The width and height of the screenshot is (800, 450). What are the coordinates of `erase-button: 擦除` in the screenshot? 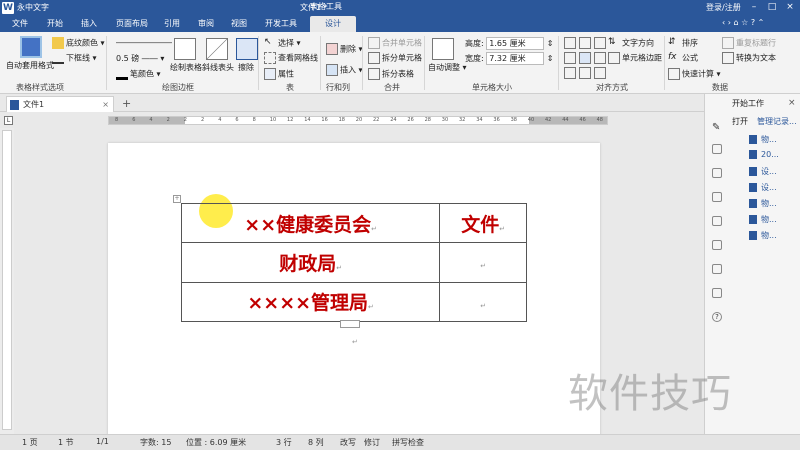 It's located at (246, 67).